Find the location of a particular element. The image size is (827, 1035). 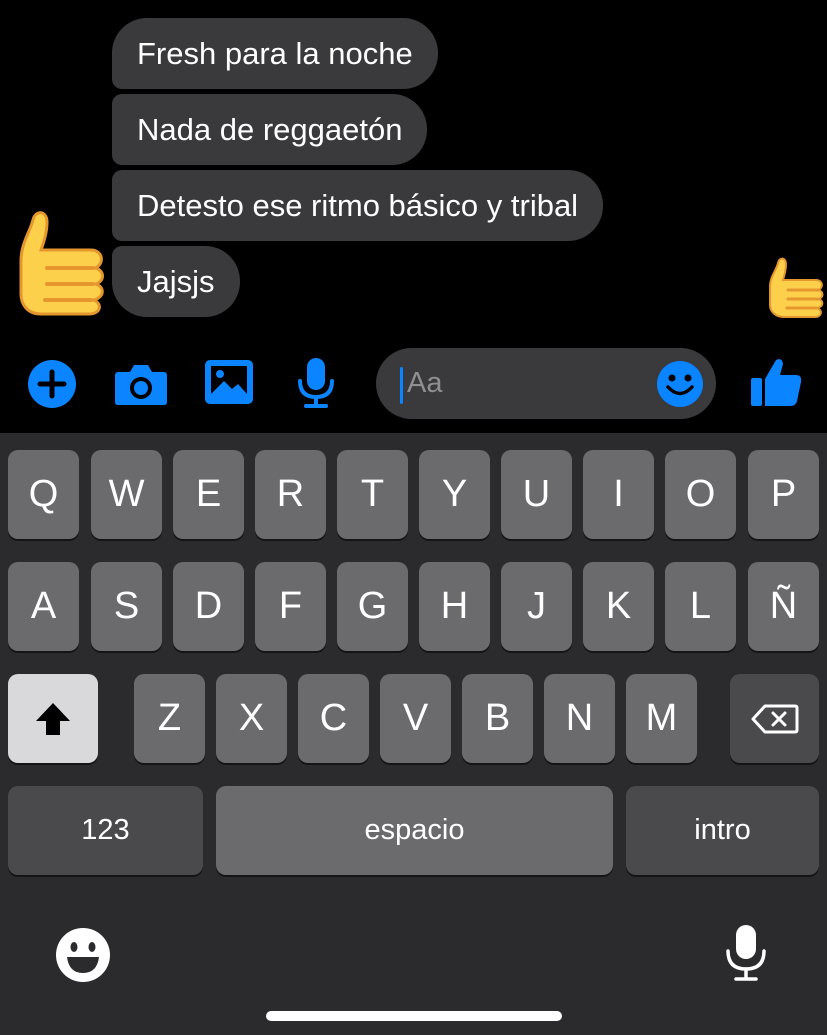

message-bubble: Detesto ese ritmo básico y tribal is located at coordinates (358, 205).